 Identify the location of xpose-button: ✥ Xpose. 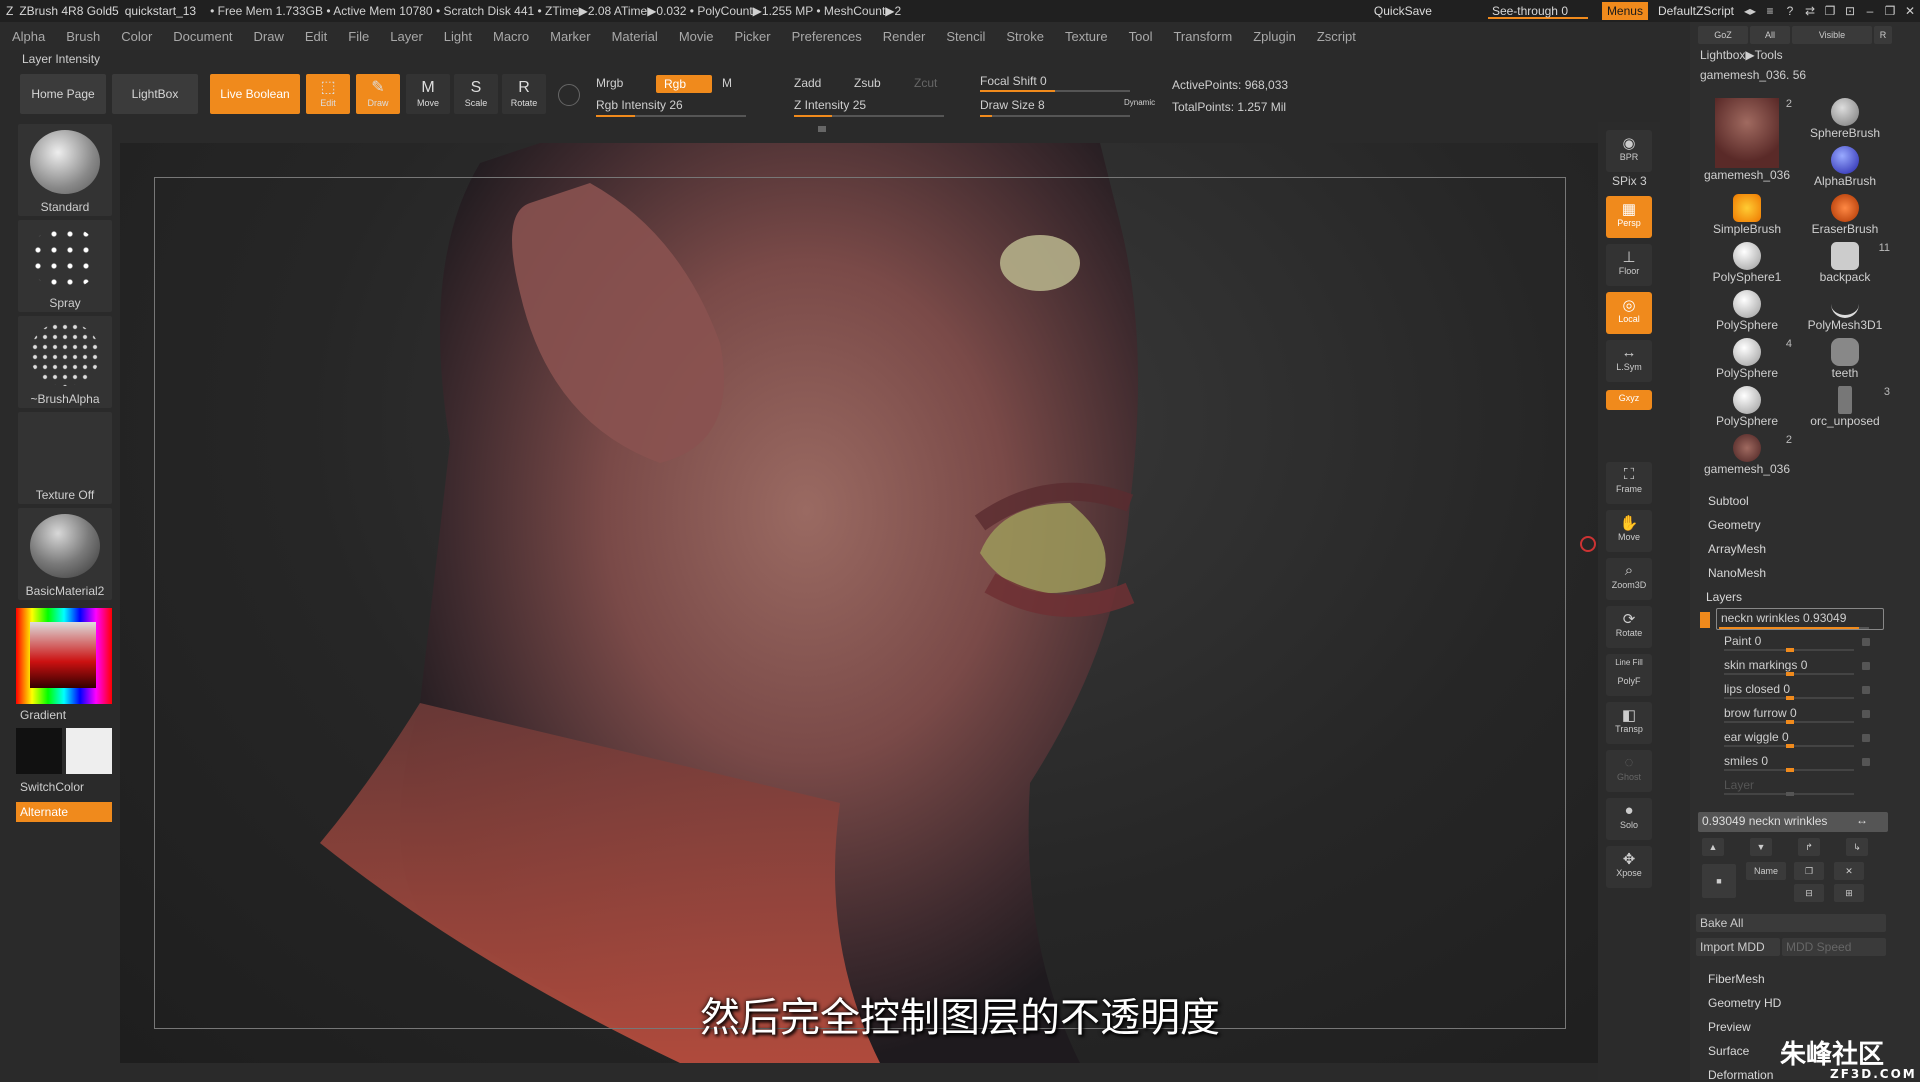
(1629, 867).